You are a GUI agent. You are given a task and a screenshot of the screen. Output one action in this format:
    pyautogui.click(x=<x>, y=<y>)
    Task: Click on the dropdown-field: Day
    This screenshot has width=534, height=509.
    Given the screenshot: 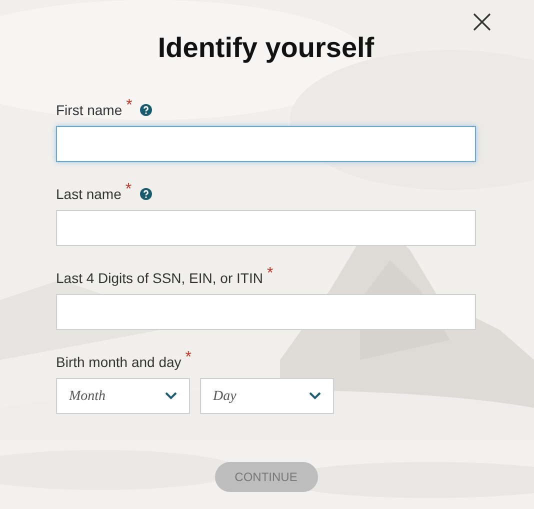 What is the action you would take?
    pyautogui.click(x=267, y=396)
    